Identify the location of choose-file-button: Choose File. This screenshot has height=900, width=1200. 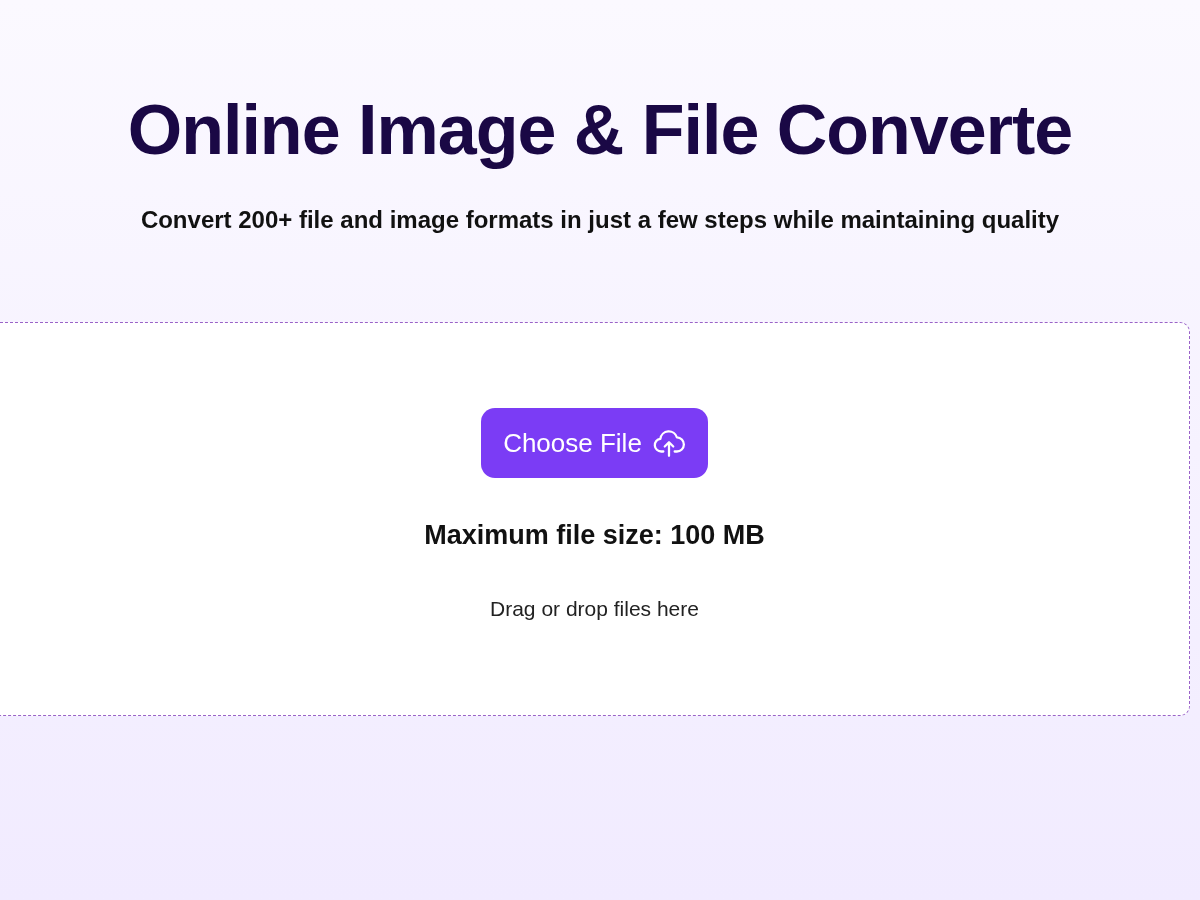
(594, 443).